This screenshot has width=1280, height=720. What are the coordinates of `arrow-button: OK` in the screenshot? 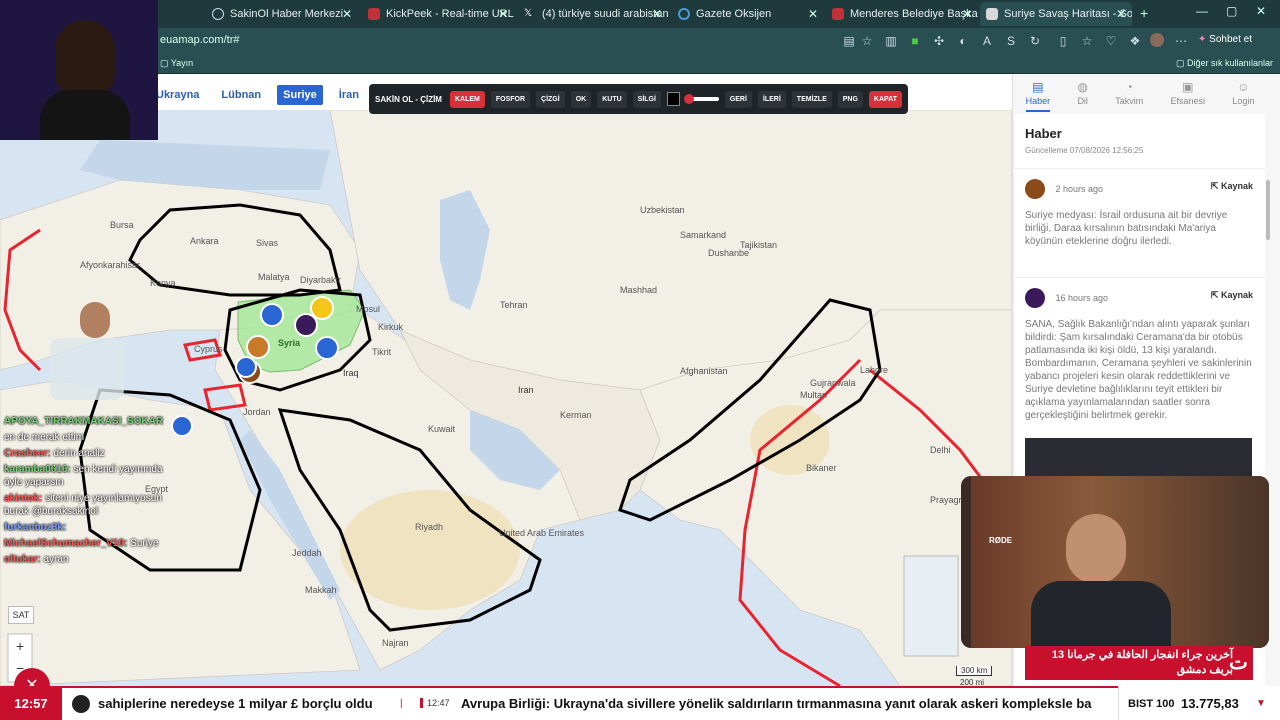 It's located at (581, 99).